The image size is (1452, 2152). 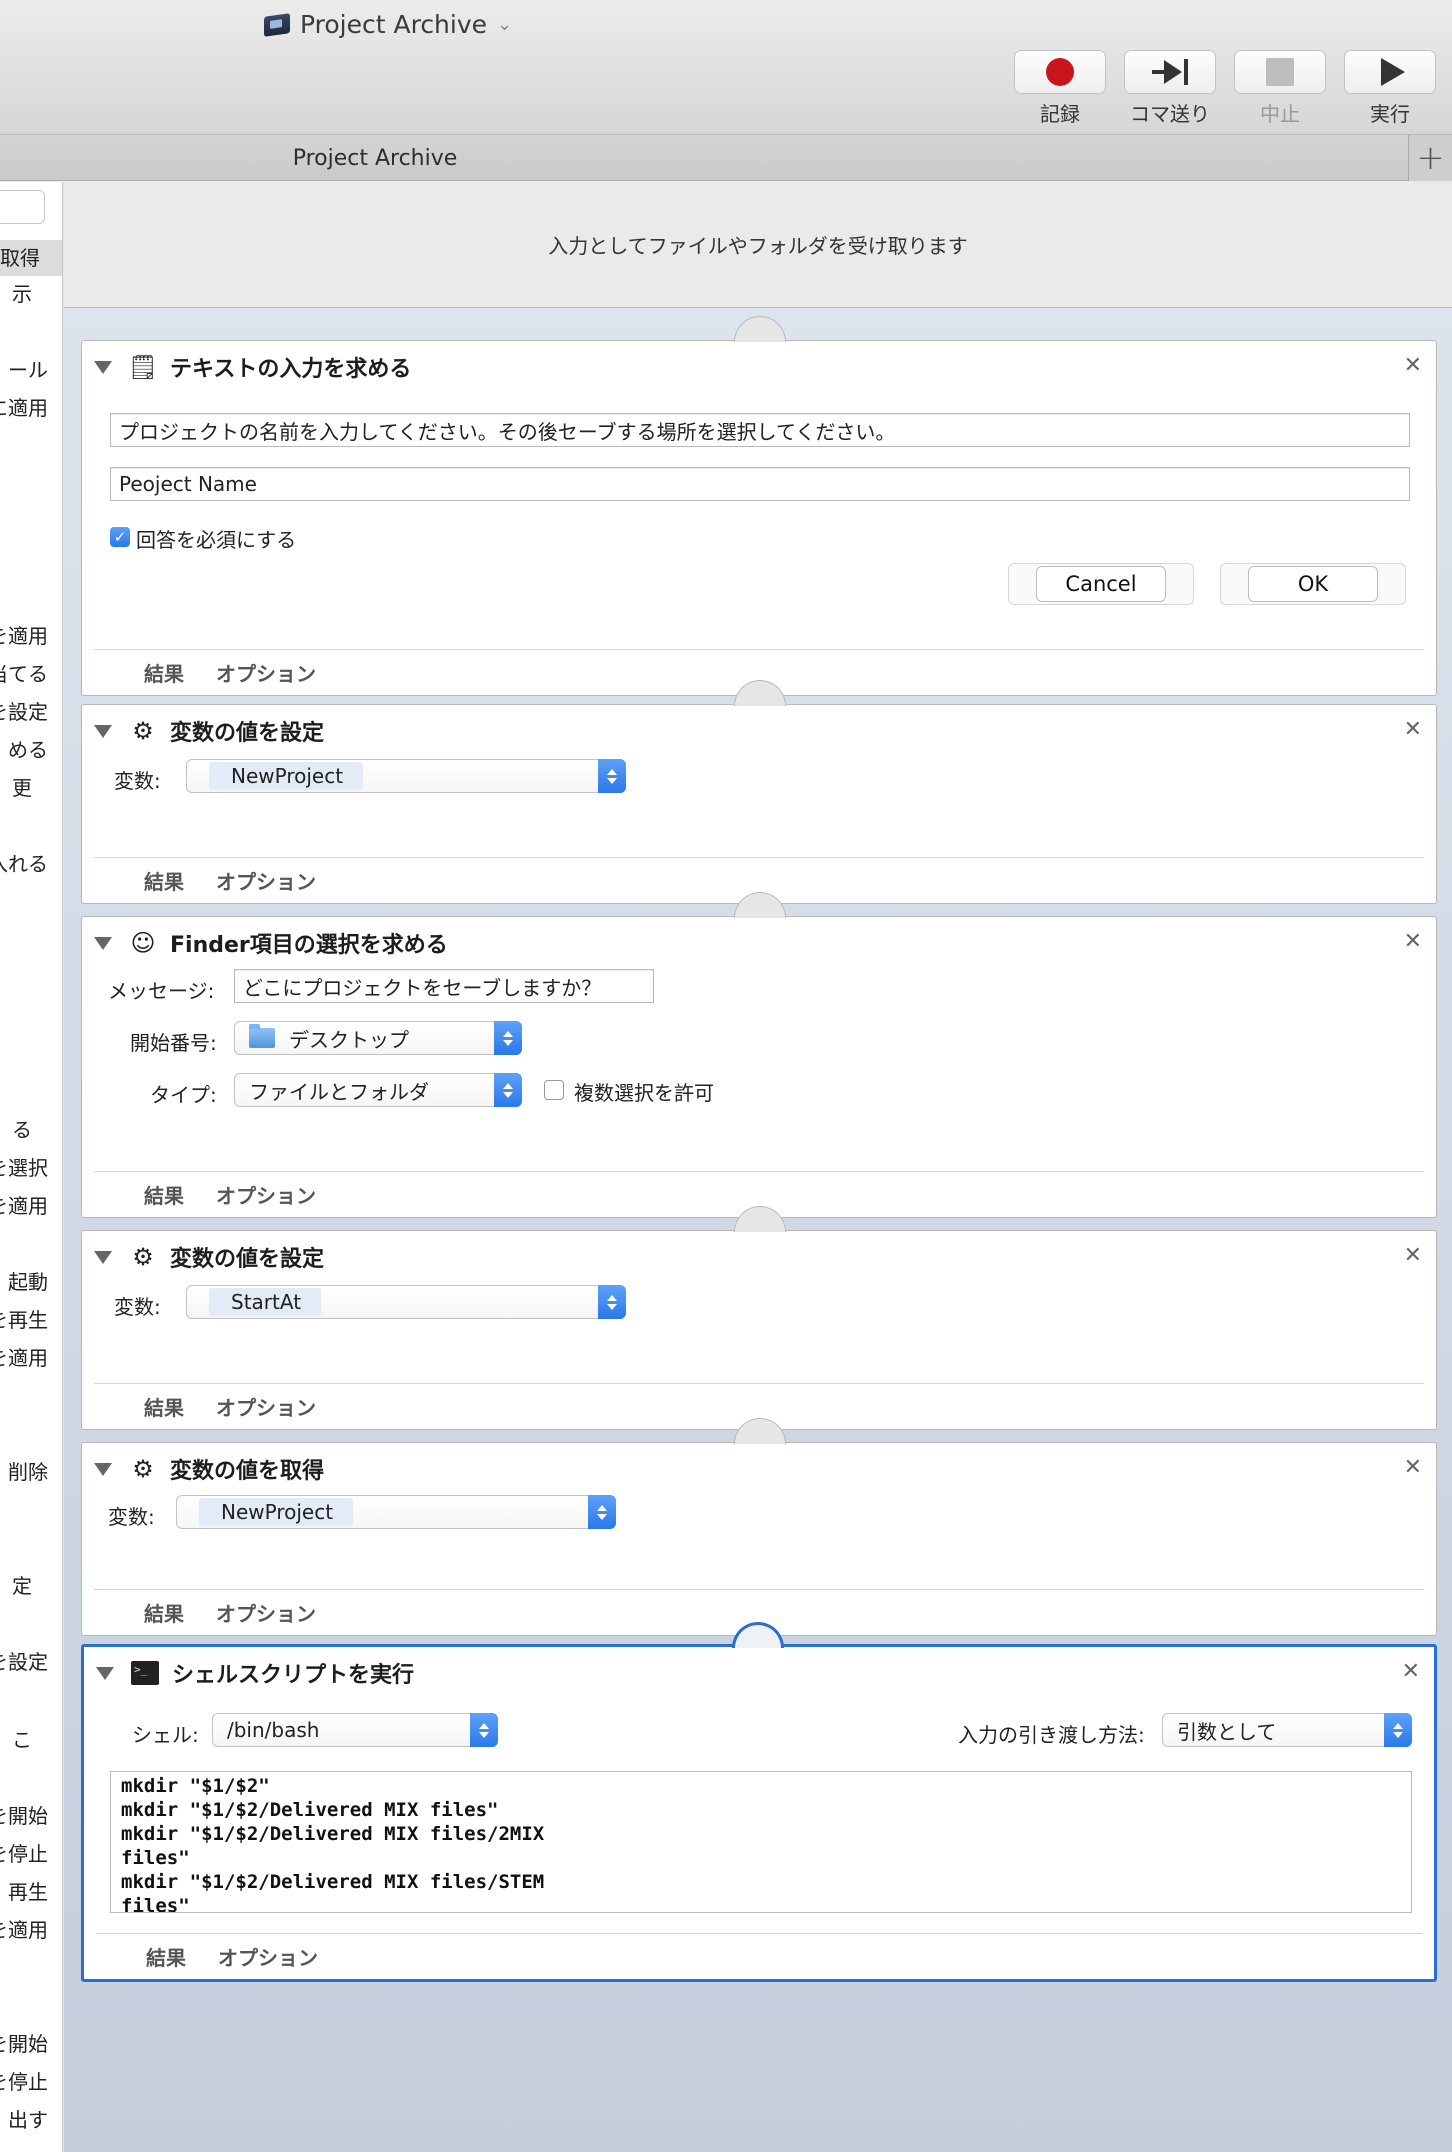 What do you see at coordinates (120, 537) in the screenshot?
I see `require-answer-checkbox` at bounding box center [120, 537].